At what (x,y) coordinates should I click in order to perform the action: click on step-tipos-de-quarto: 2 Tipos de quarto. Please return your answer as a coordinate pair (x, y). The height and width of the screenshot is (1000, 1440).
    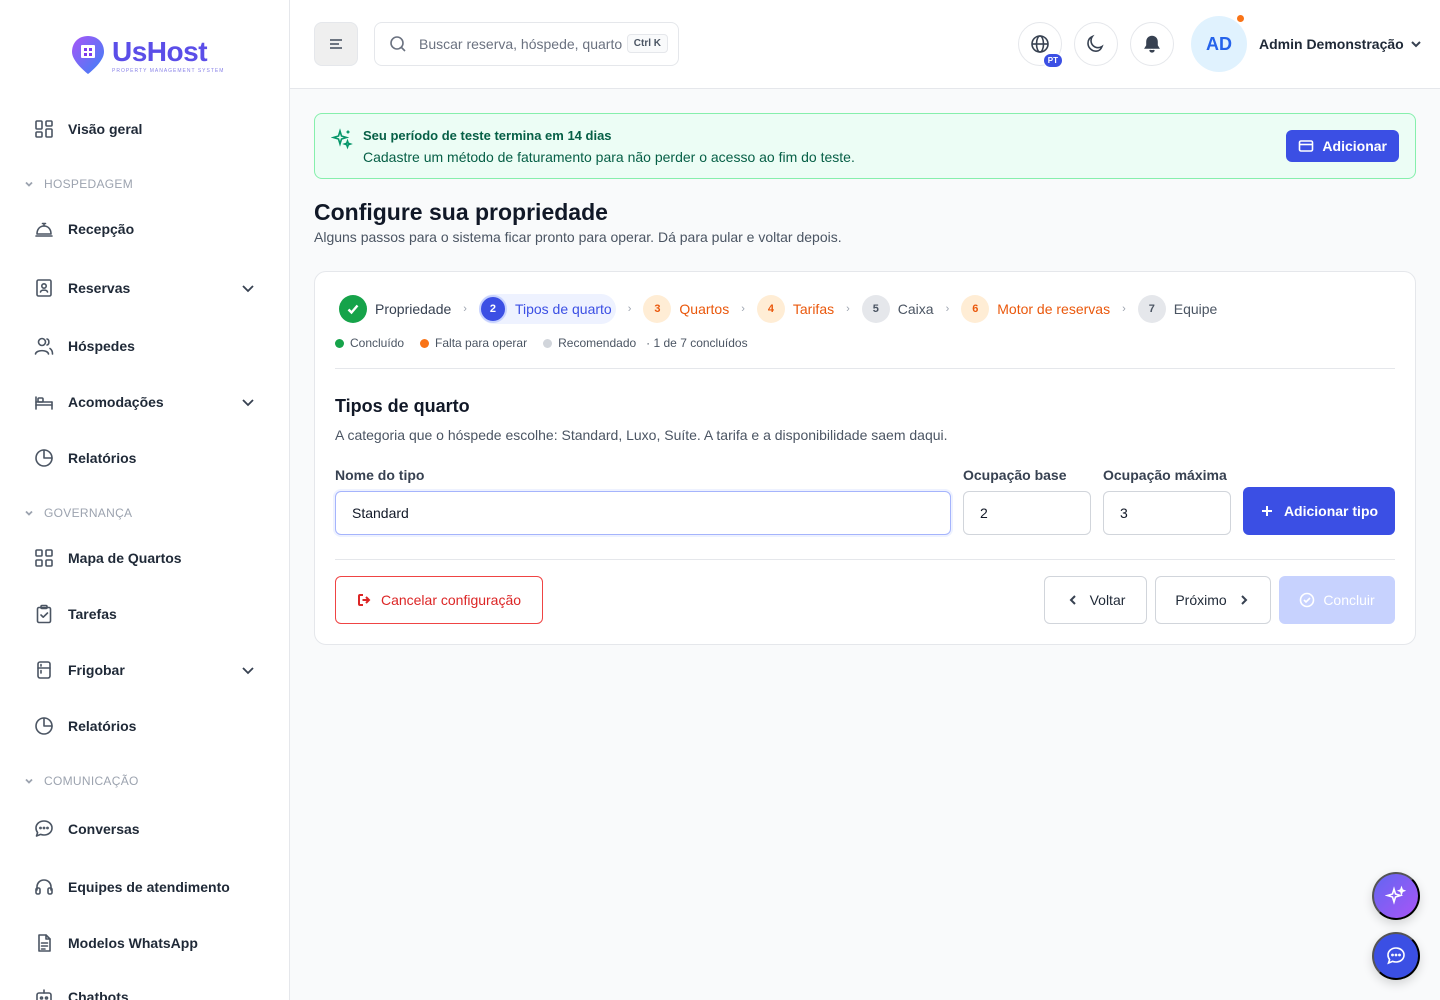
    Looking at the image, I should click on (547, 309).